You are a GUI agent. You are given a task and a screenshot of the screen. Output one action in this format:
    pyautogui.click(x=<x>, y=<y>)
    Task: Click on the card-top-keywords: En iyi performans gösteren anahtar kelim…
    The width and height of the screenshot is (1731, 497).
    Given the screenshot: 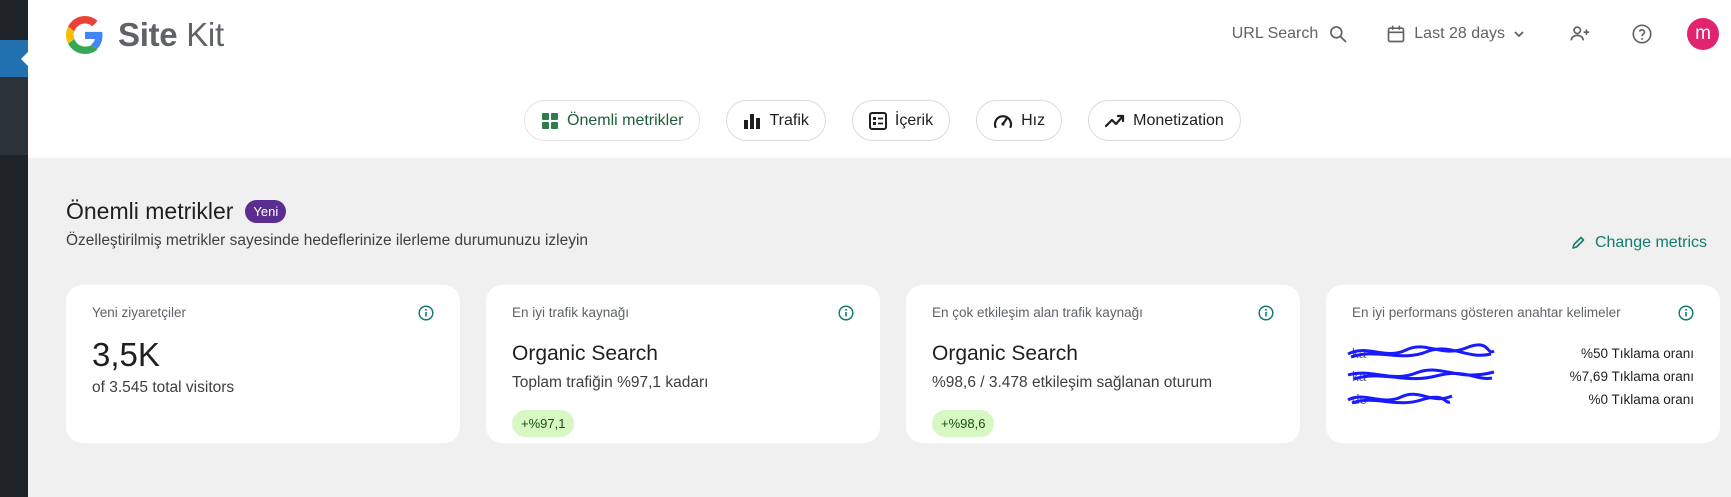 What is the action you would take?
    pyautogui.click(x=1523, y=364)
    